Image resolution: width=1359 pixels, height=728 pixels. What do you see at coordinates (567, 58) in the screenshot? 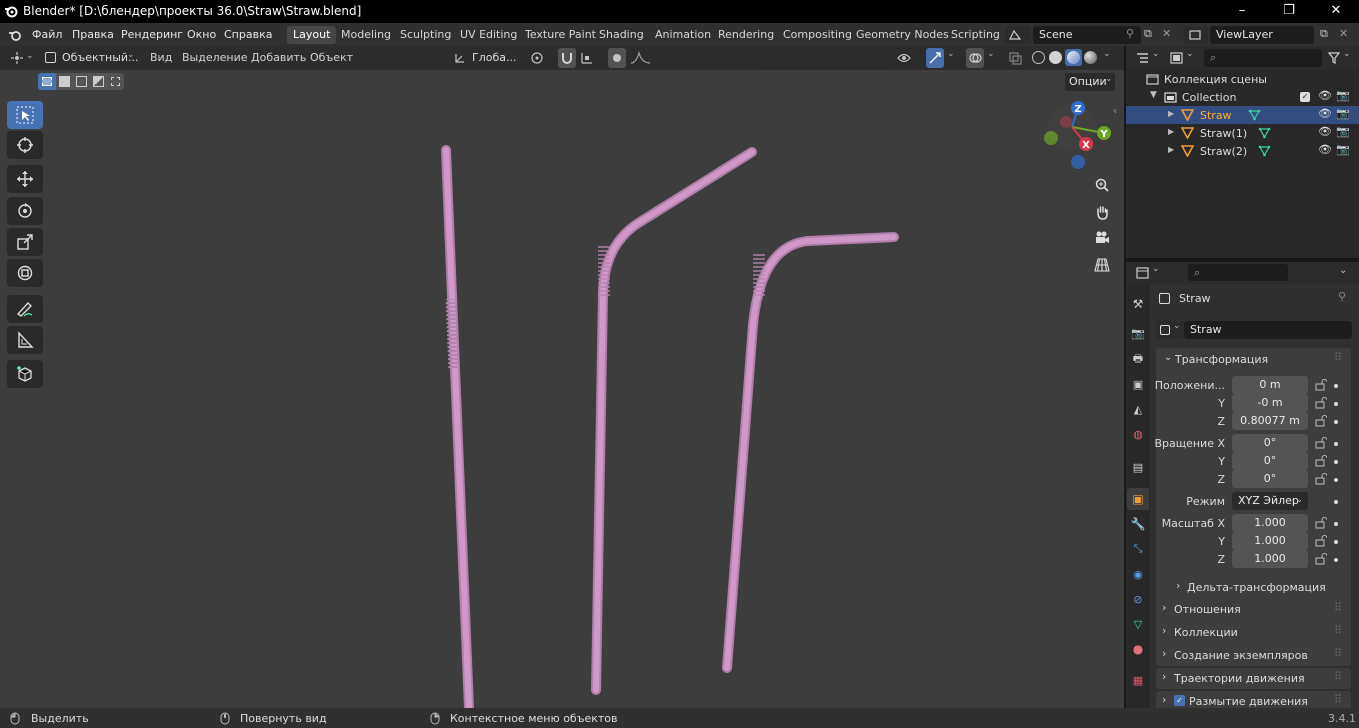
I see `snap-toggle` at bounding box center [567, 58].